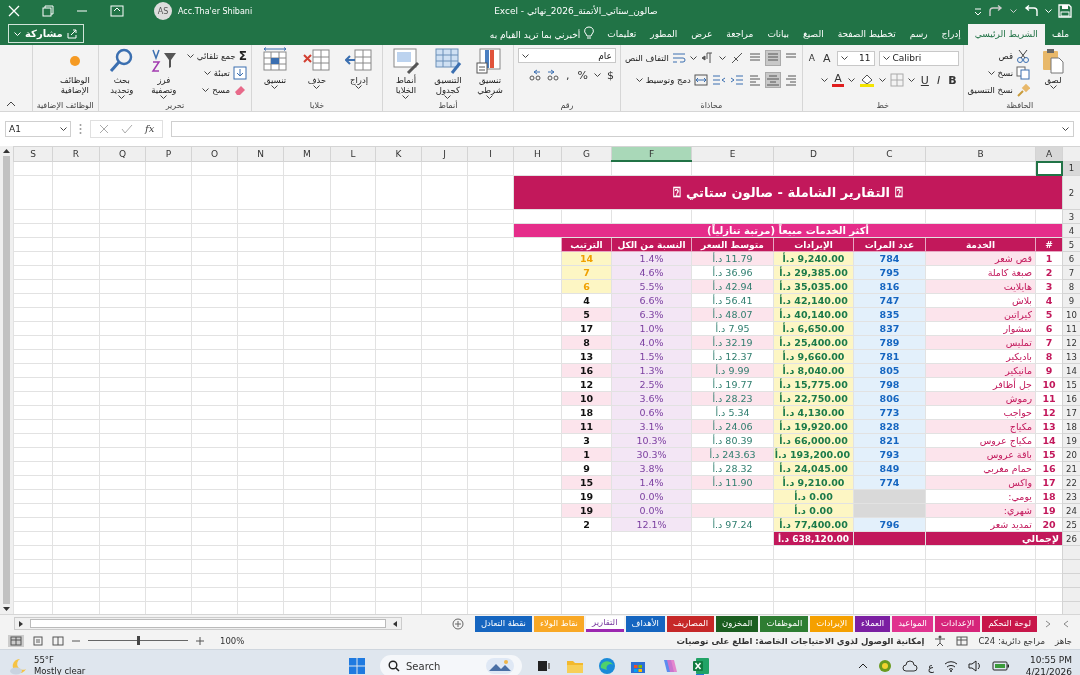 Image resolution: width=1080 pixels, height=675 pixels. Describe the element at coordinates (1053, 68) in the screenshot. I see `ribbon-button: لصق` at that location.